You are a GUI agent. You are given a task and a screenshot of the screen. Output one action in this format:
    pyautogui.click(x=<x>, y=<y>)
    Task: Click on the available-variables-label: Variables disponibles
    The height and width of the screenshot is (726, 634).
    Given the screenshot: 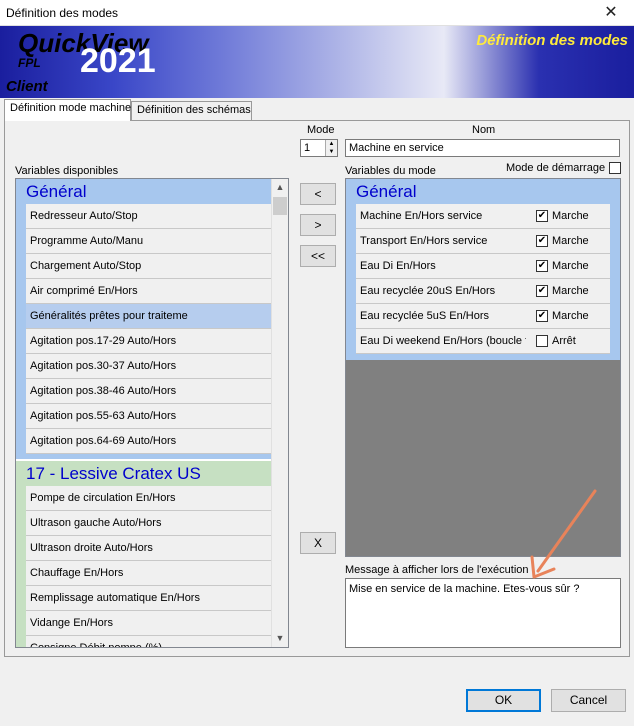 What is the action you would take?
    pyautogui.click(x=67, y=171)
    